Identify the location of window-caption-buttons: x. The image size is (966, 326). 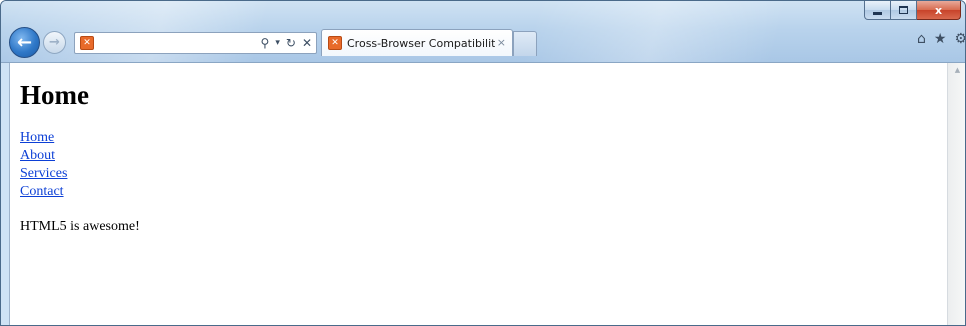
(912, 10).